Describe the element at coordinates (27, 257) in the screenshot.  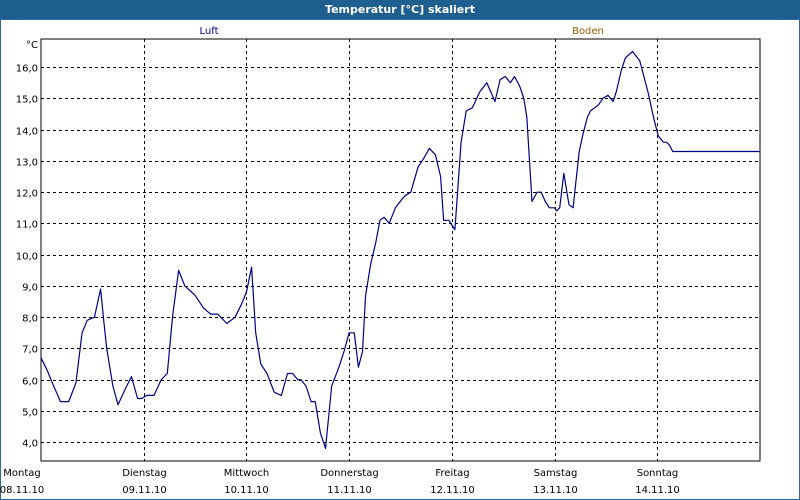
I see `y-tick-label: 10,0` at that location.